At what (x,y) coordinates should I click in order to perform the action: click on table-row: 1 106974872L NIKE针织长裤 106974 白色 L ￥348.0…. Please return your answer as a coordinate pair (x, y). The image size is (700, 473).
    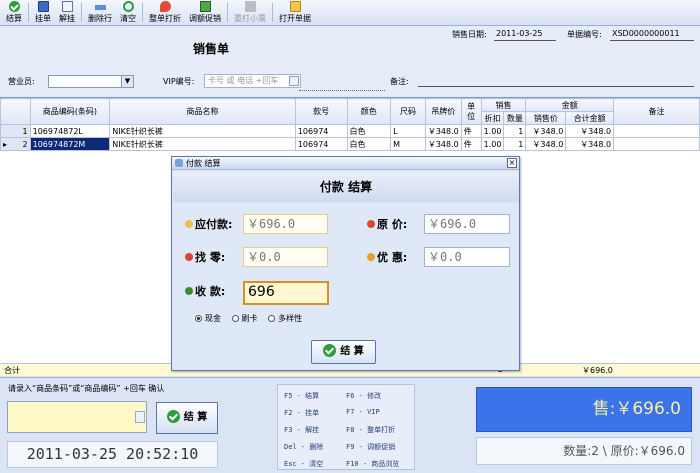
    Looking at the image, I should click on (350, 131).